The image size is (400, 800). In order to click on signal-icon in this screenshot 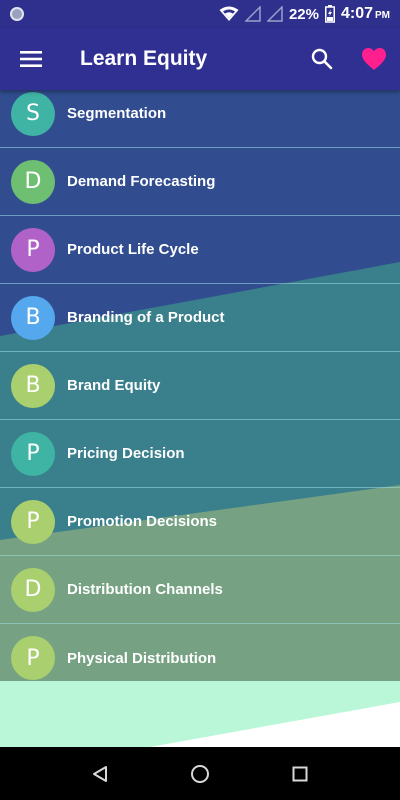, I will do `click(252, 14)`.